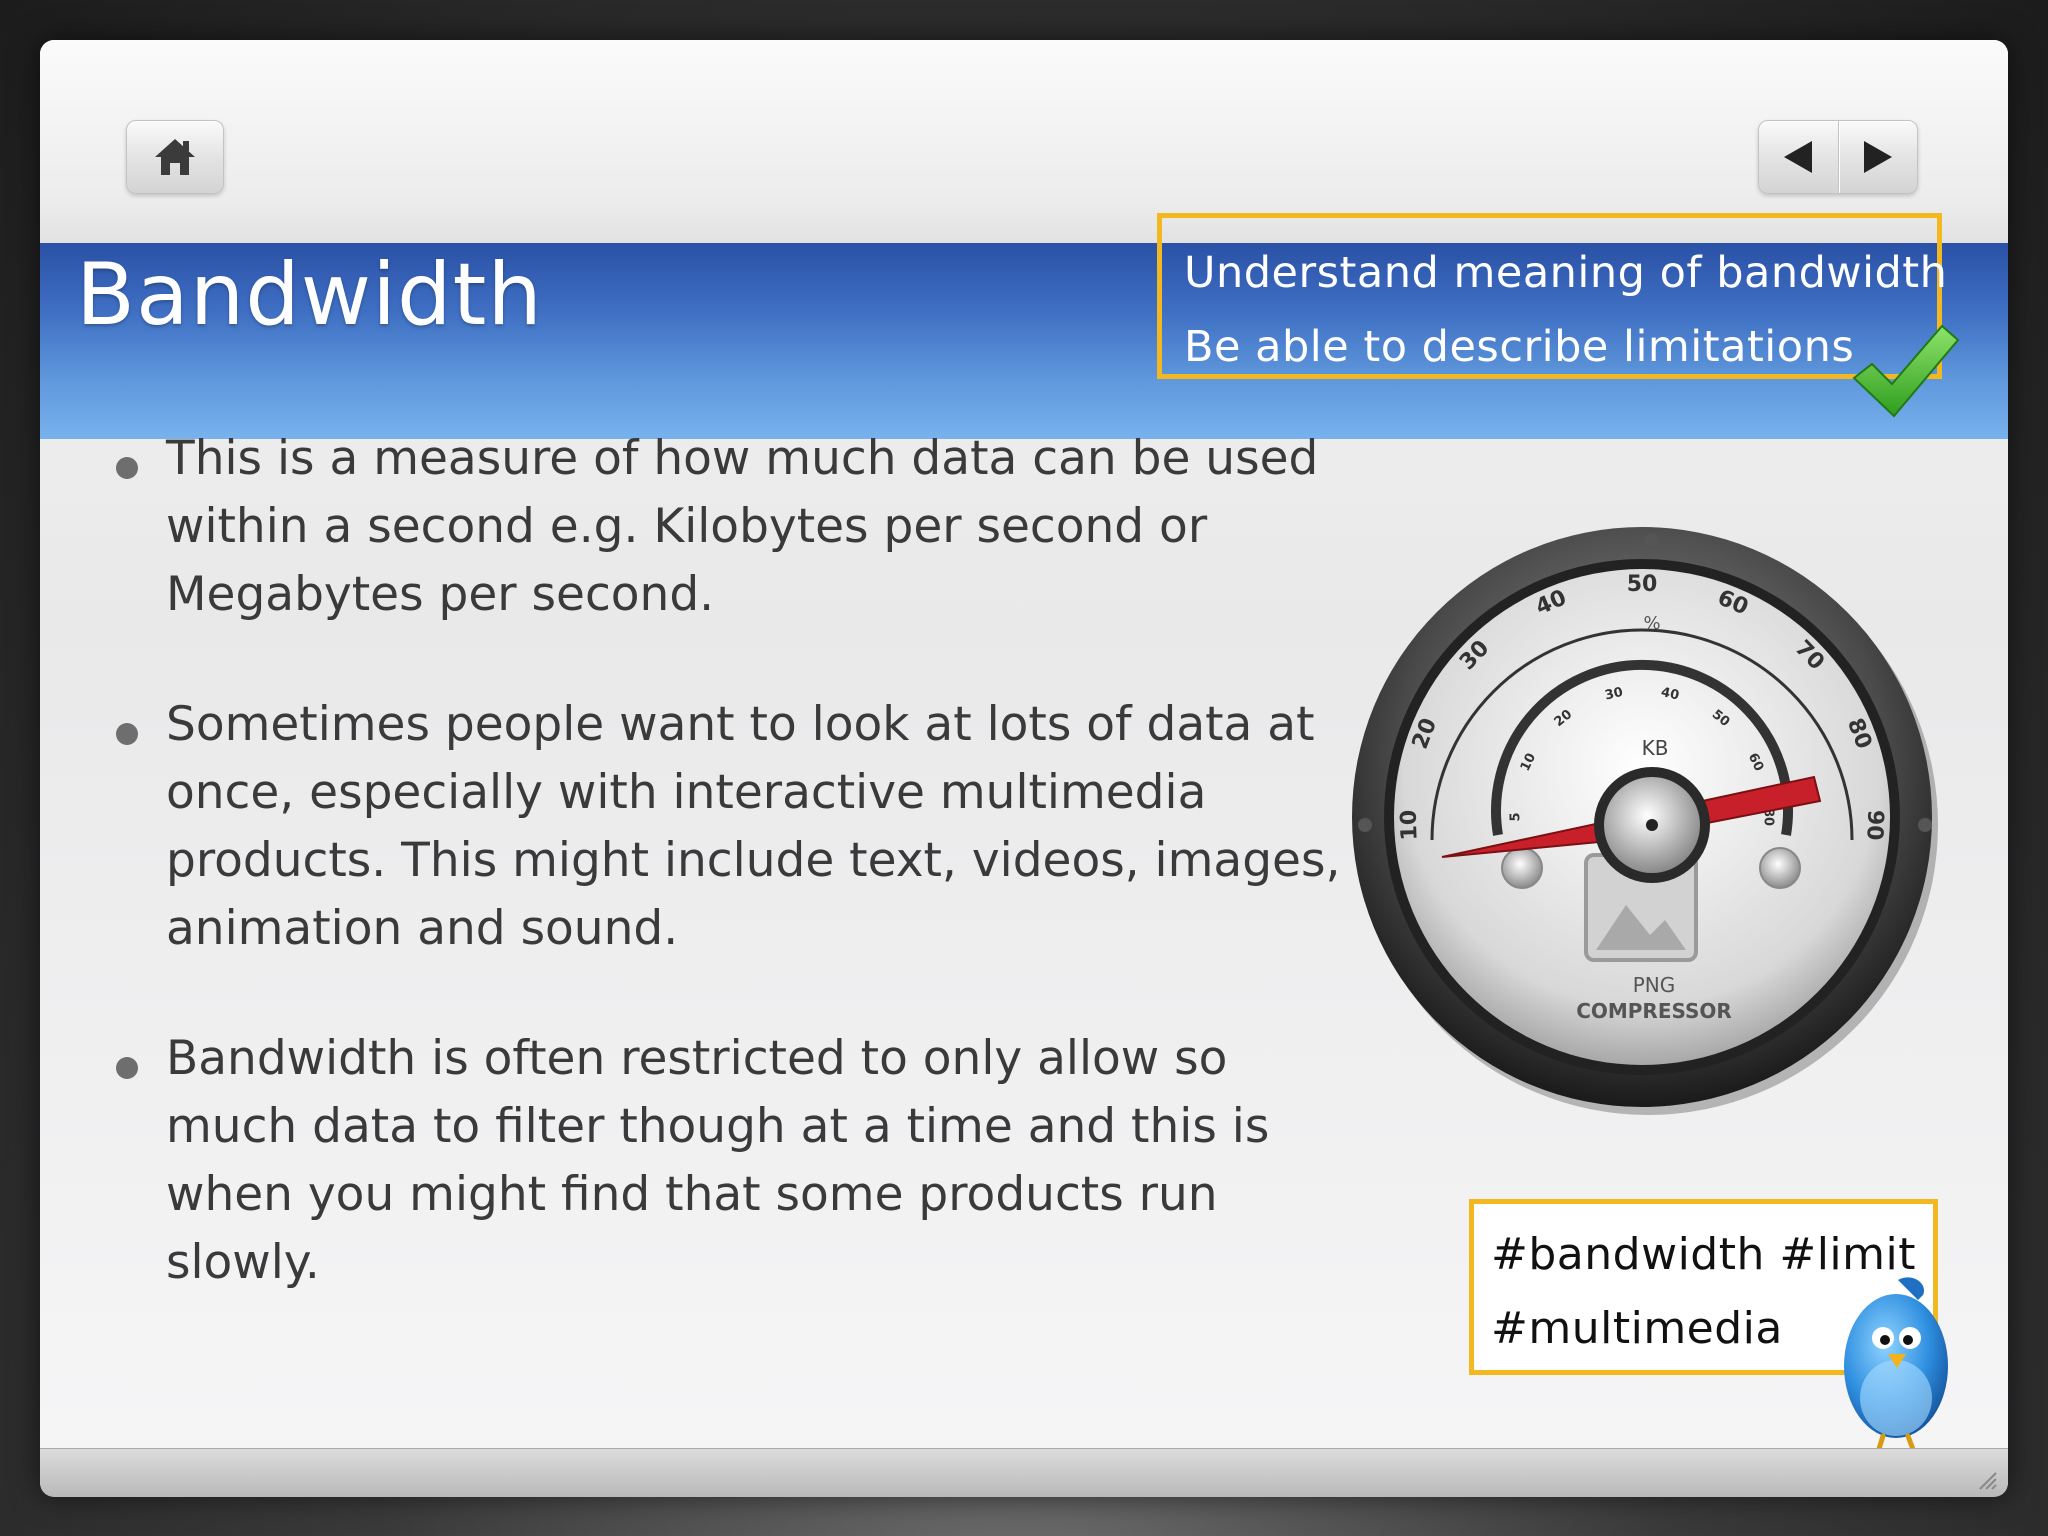  I want to click on triangle-right-icon, so click(1877, 157).